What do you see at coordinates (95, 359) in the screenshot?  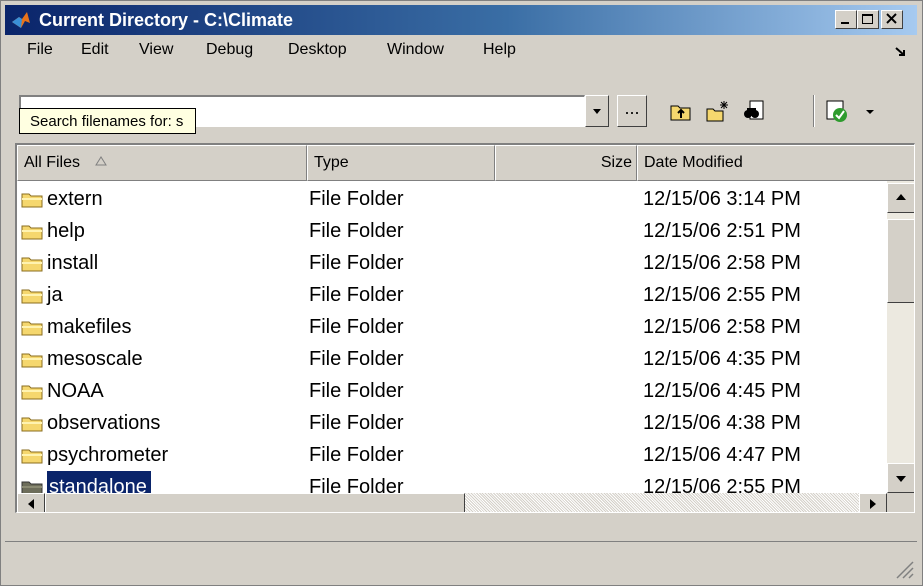 I see `file-name: mesoscale` at bounding box center [95, 359].